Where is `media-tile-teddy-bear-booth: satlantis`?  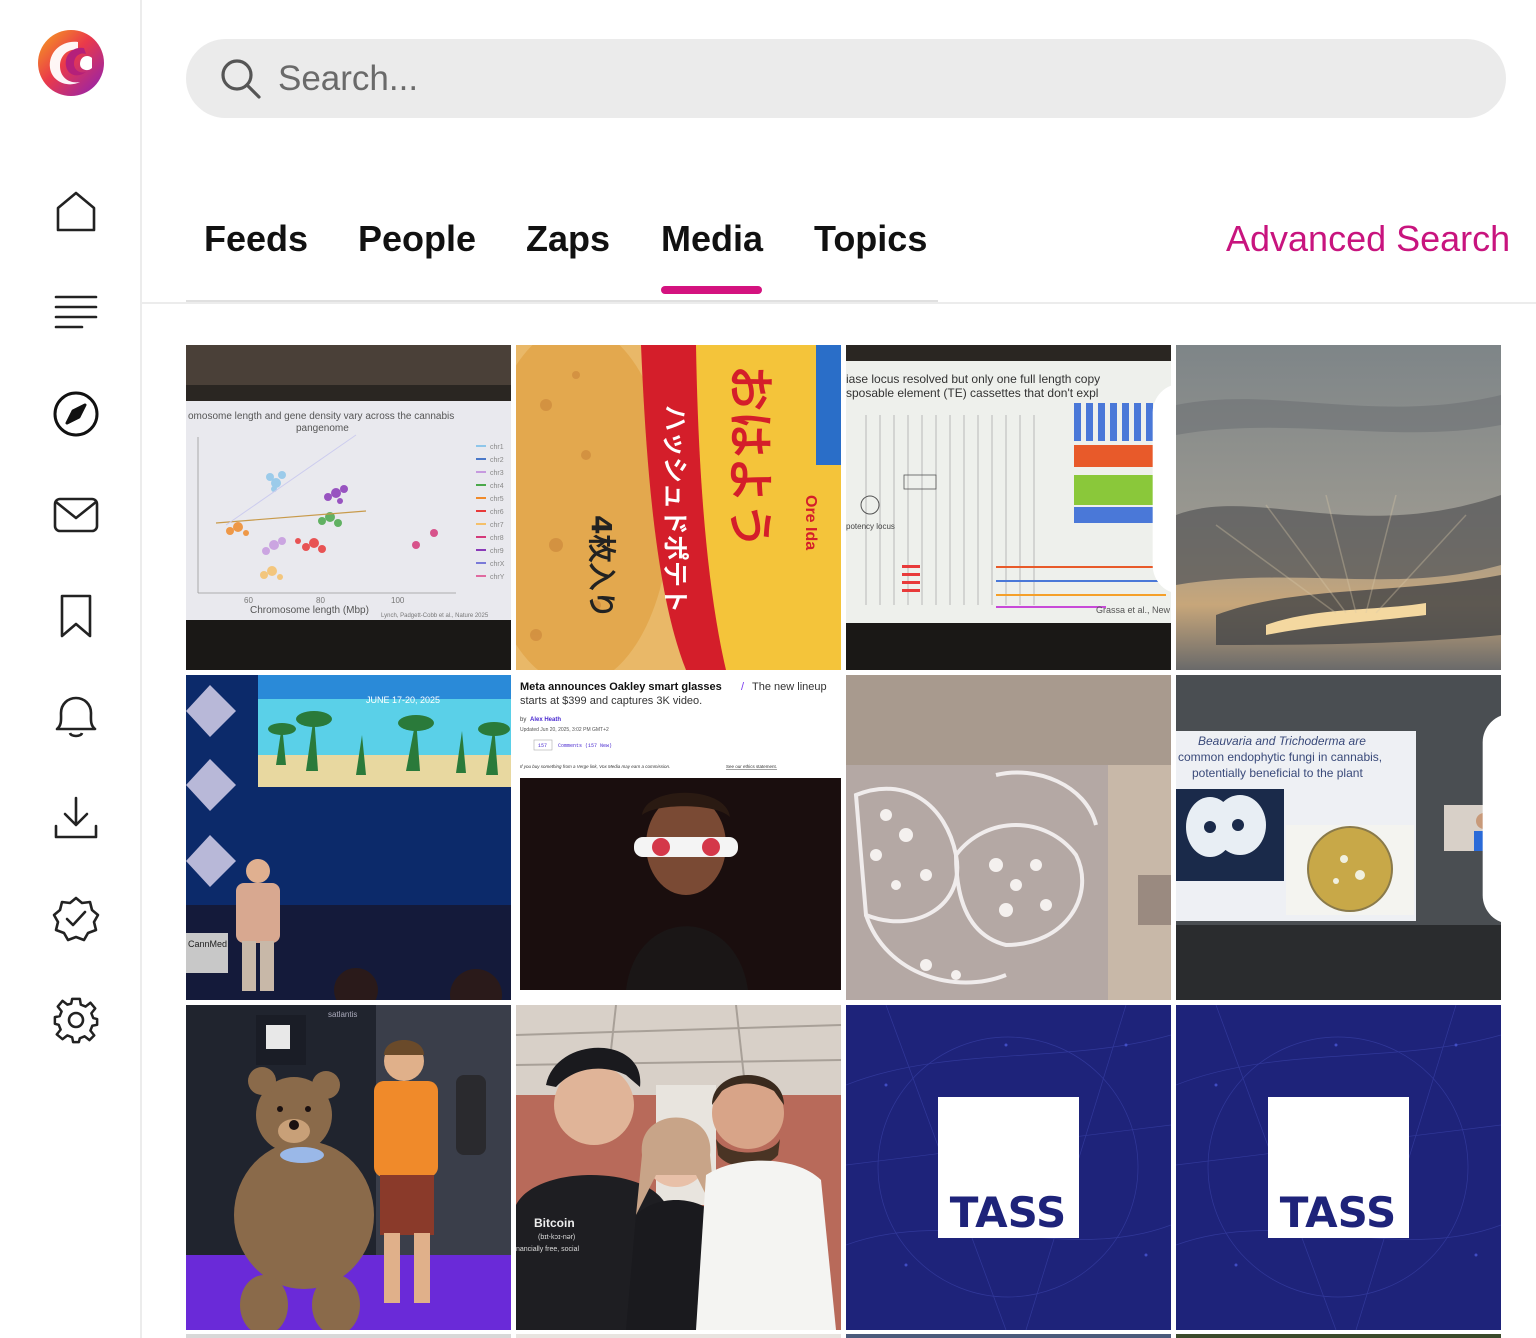
media-tile-teddy-bear-booth: satlantis is located at coordinates (348, 1167).